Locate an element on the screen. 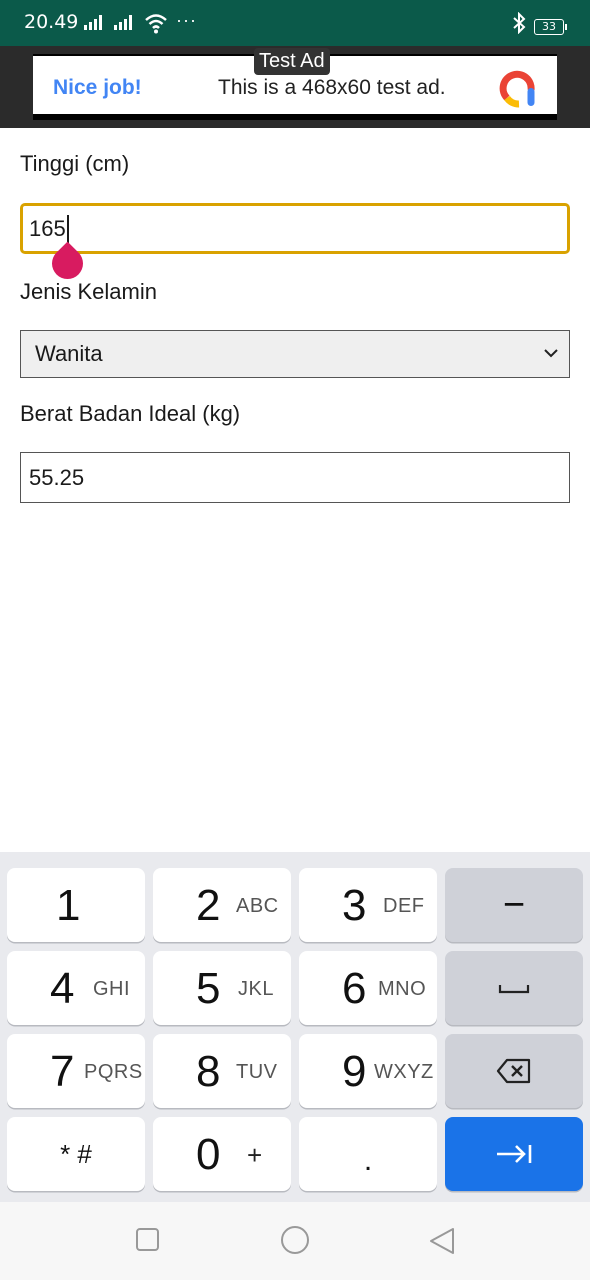 The width and height of the screenshot is (590, 1280). signal-icon is located at coordinates (93, 22).